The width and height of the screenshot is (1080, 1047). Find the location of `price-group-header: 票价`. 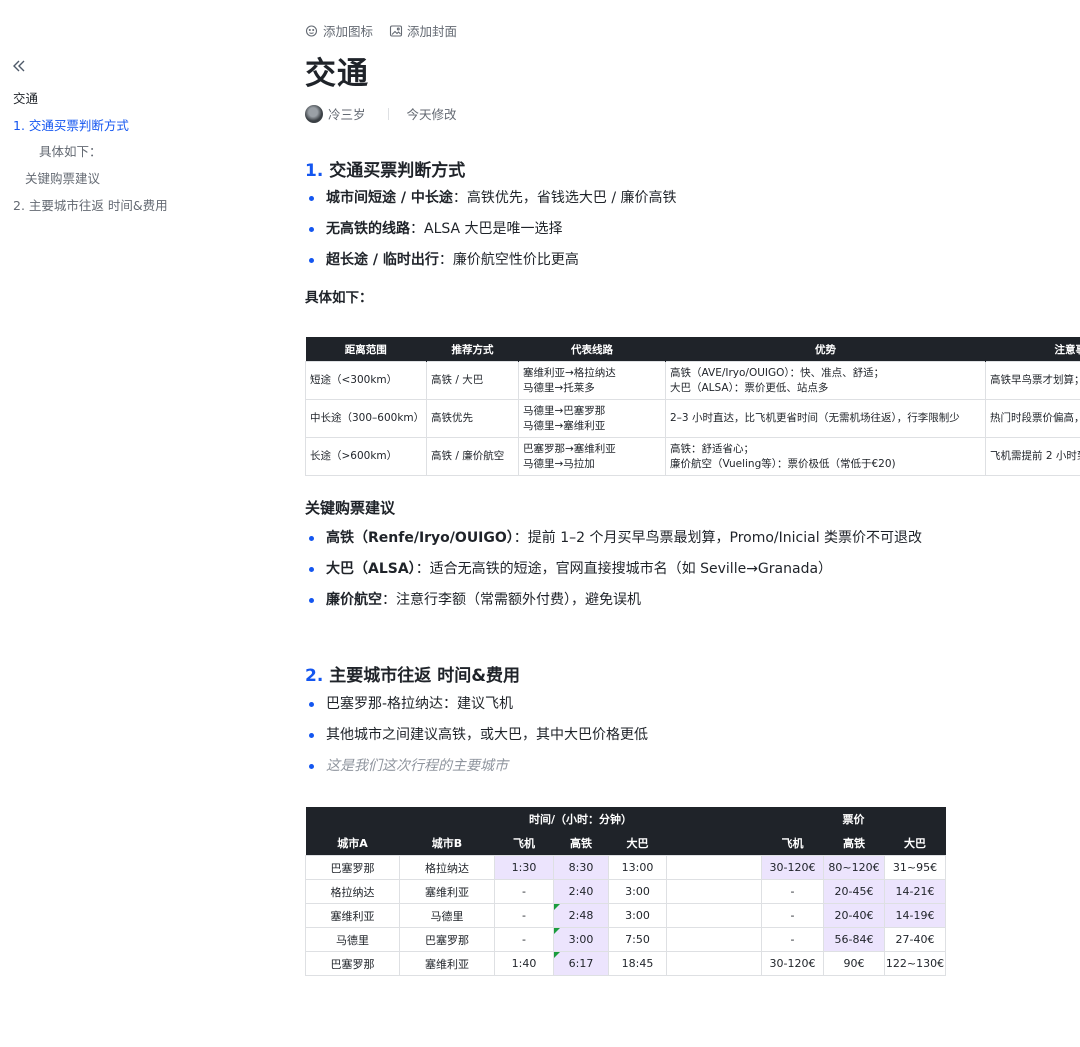

price-group-header: 票价 is located at coordinates (853, 819).